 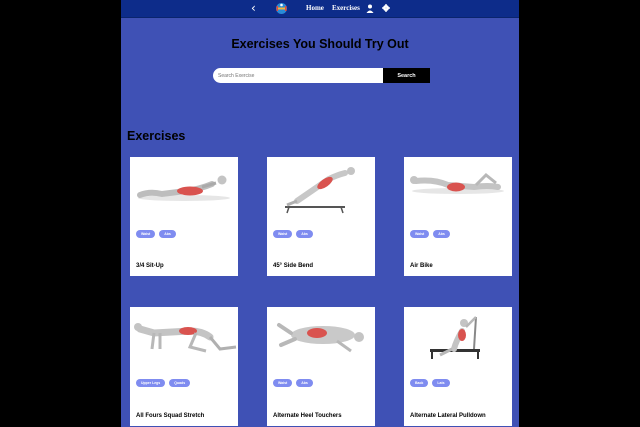 What do you see at coordinates (156, 136) in the screenshot?
I see `section-title: Exercises` at bounding box center [156, 136].